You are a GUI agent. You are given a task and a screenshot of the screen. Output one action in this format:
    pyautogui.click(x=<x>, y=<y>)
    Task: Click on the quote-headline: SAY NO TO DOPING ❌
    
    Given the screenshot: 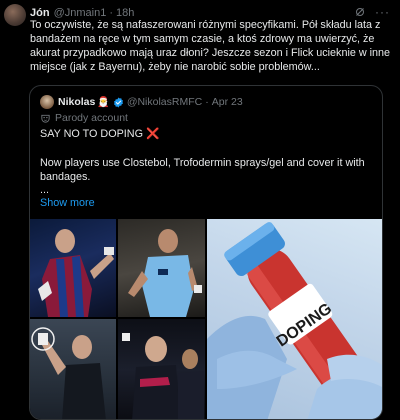 What is the action you would take?
    pyautogui.click(x=99, y=134)
    